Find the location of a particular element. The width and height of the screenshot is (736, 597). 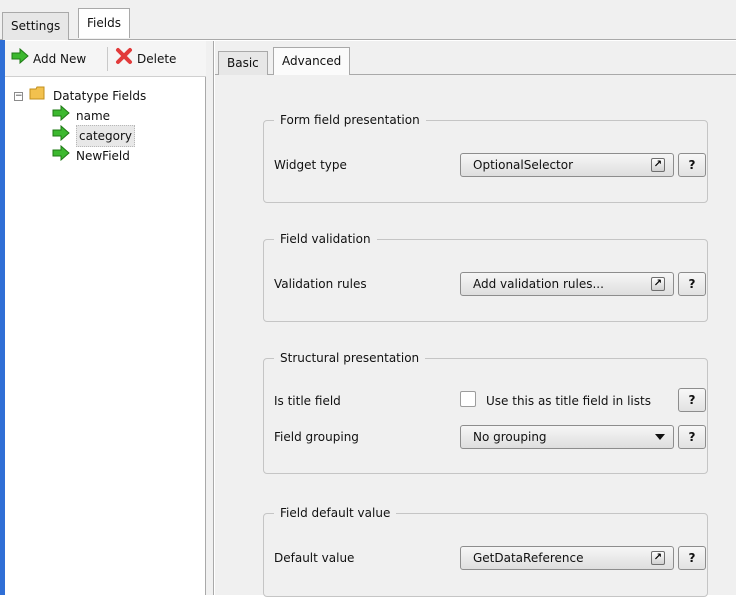

chevron-down-icon is located at coordinates (660, 437).